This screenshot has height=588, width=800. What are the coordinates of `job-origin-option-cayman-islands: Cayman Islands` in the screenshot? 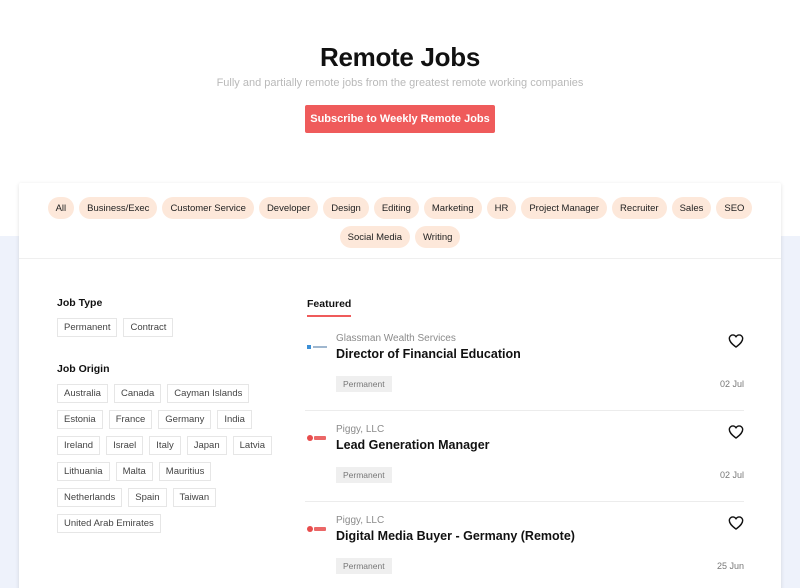 It's located at (208, 393).